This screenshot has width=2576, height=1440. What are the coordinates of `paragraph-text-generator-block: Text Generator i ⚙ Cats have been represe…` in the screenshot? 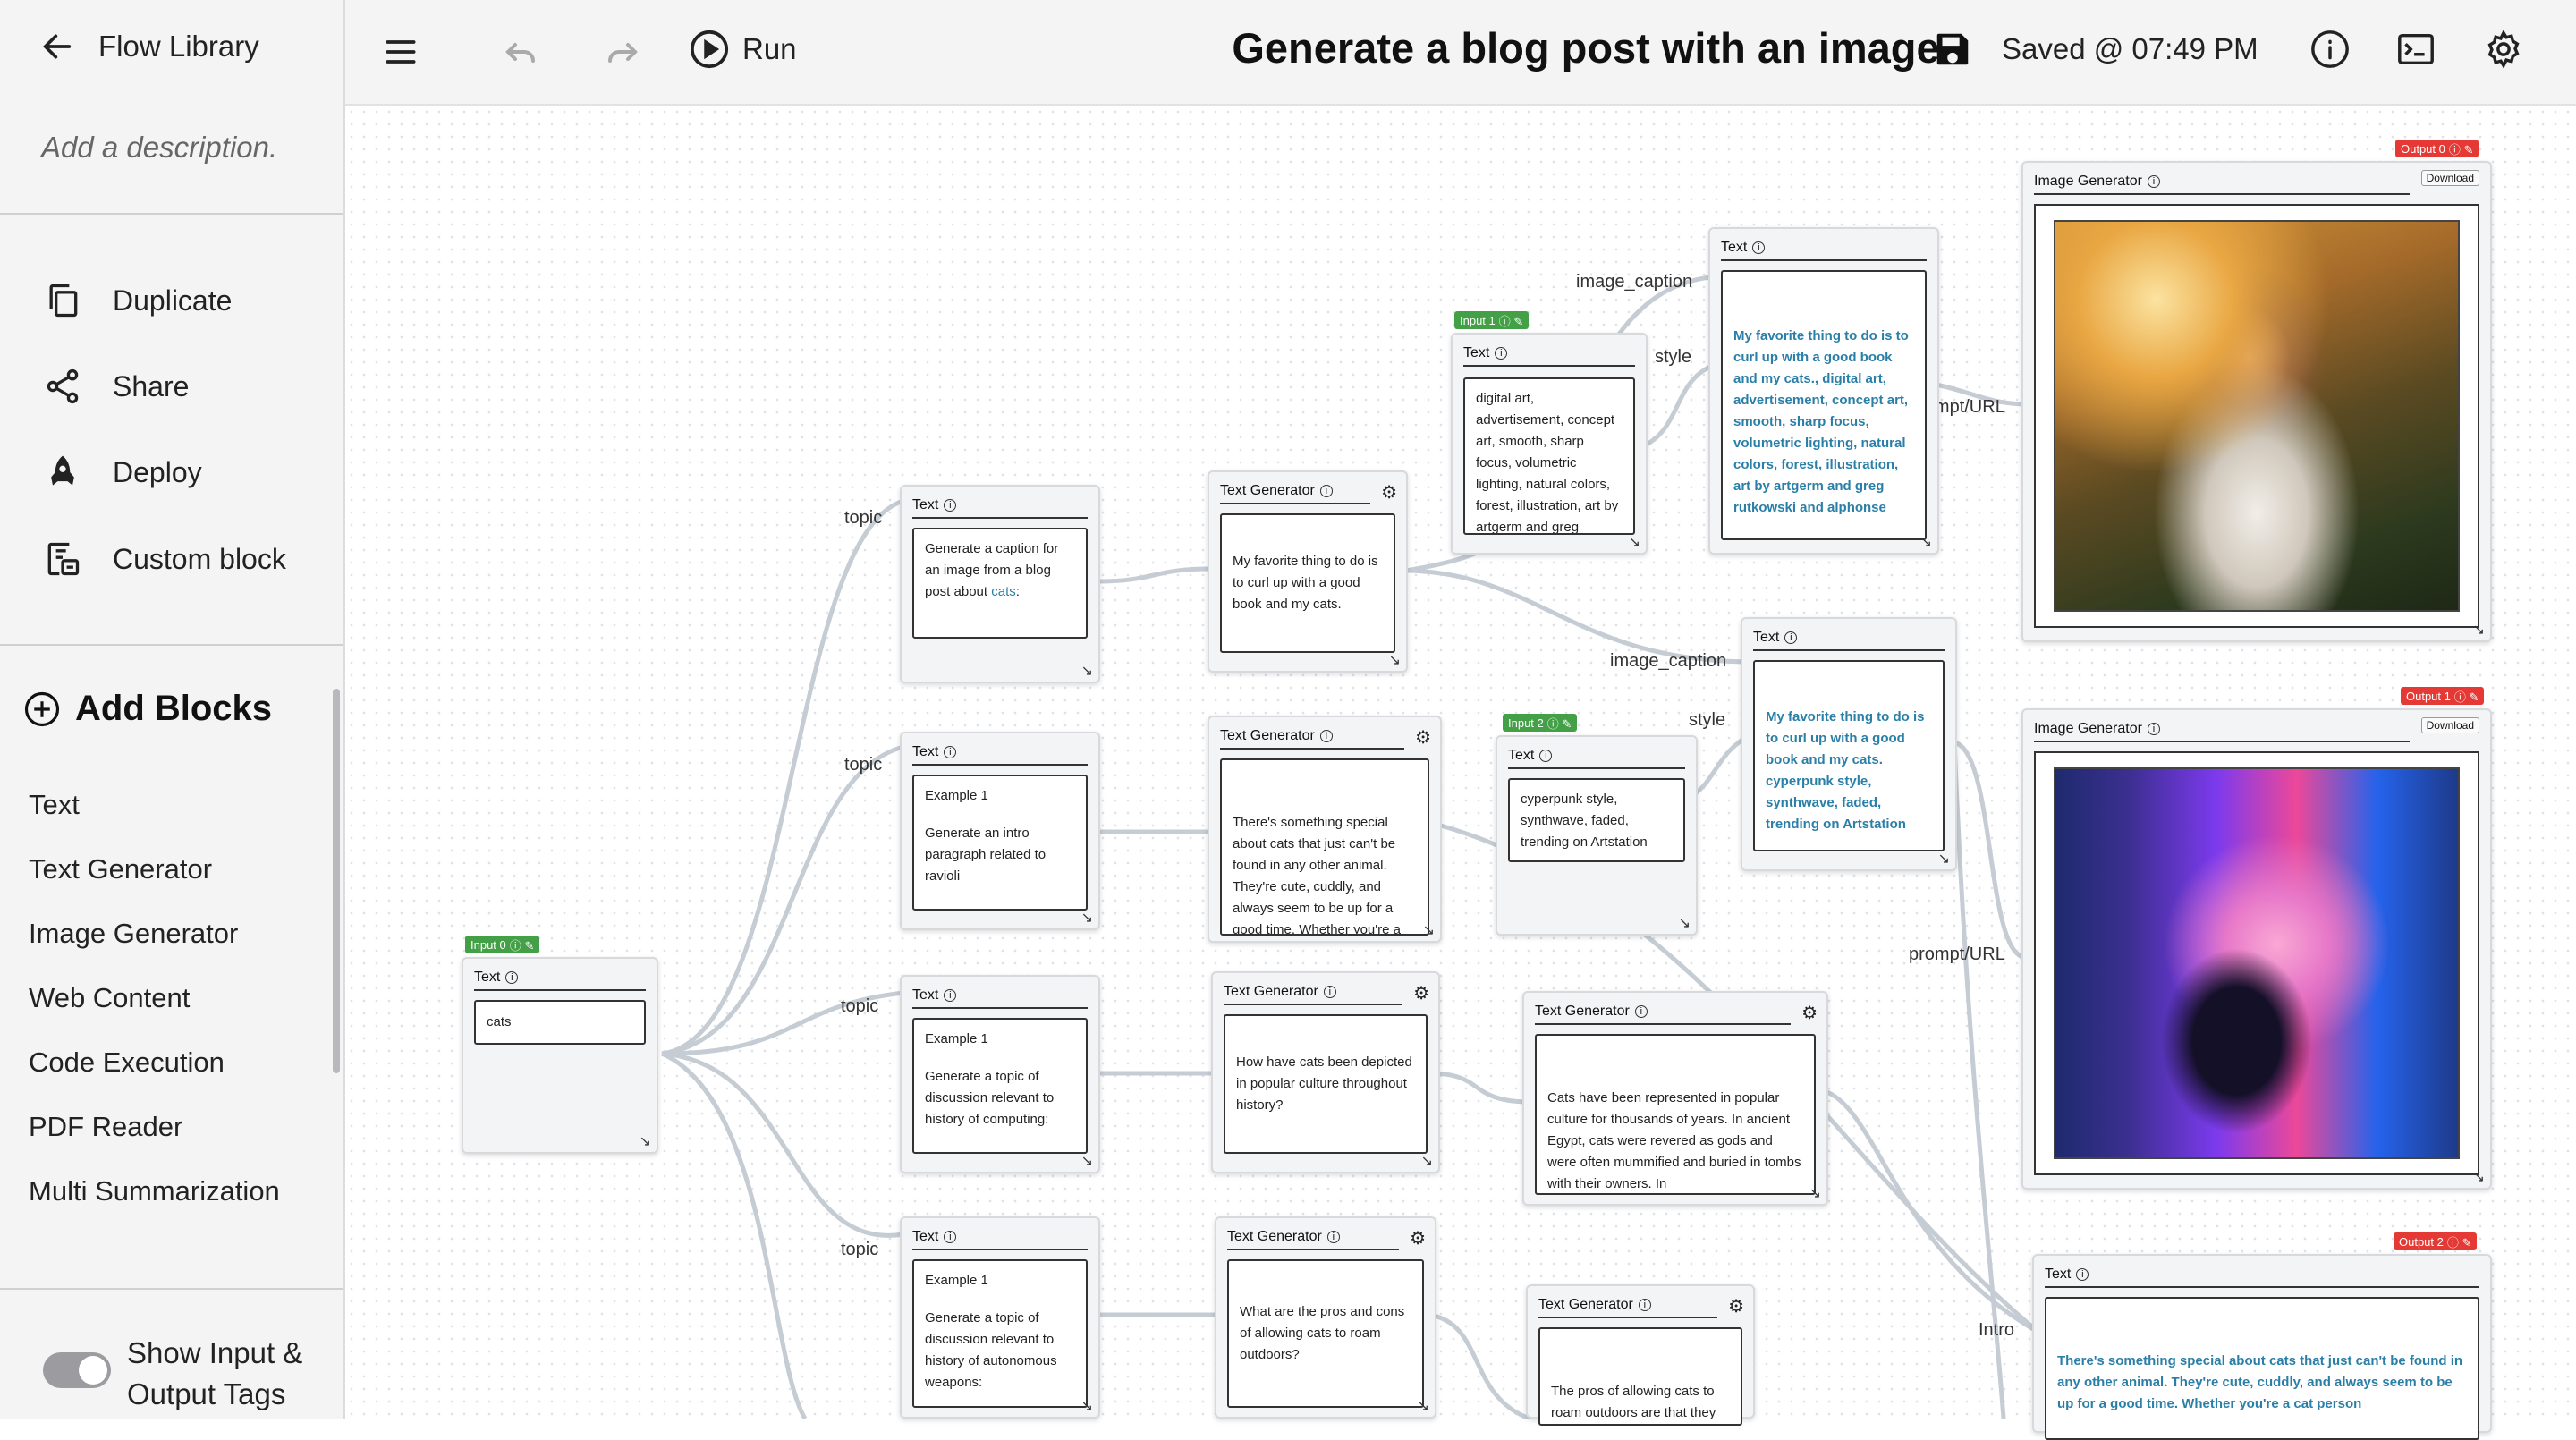 It's located at (1675, 1098).